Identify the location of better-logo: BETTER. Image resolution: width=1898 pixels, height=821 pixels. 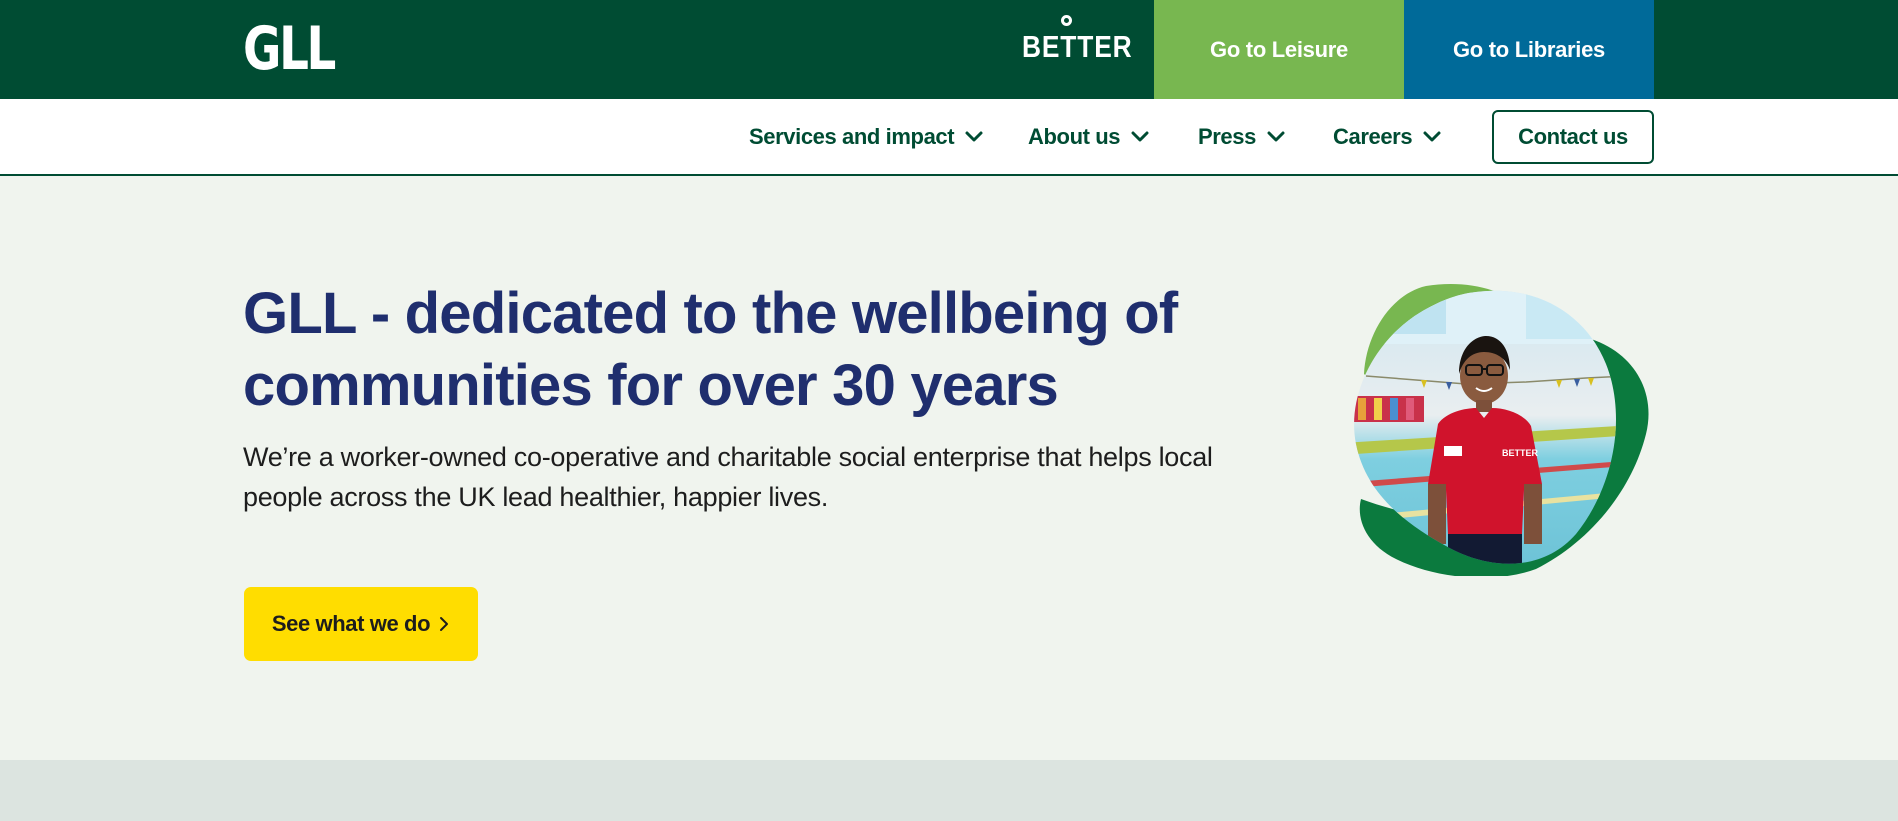
(1077, 39).